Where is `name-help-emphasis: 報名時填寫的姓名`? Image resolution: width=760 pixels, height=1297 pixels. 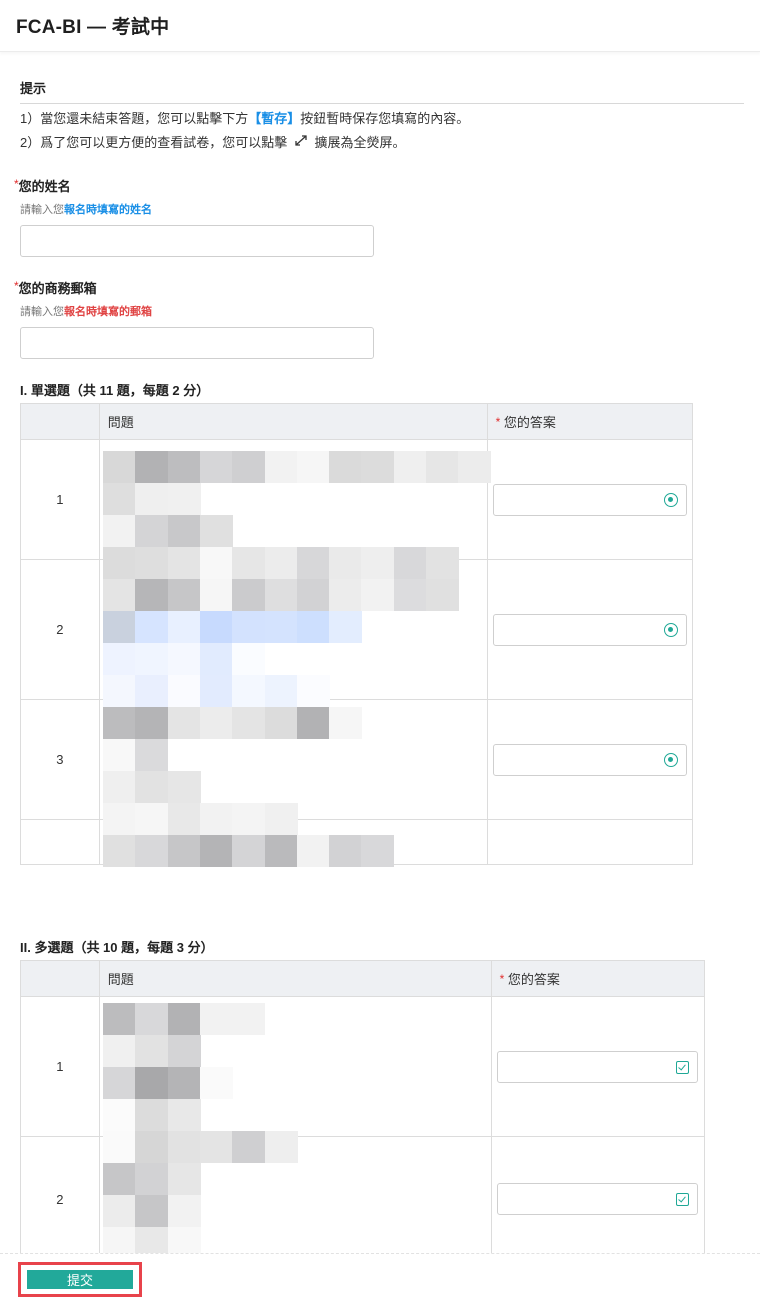
name-help-emphasis: 報名時填寫的姓名 is located at coordinates (108, 210).